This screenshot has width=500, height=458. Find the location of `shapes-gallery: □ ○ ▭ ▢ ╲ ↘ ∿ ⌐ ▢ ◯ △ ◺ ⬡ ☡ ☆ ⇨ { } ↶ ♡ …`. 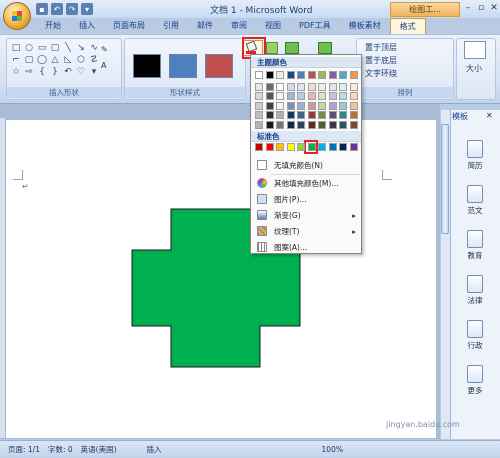

shapes-gallery: □ ○ ▭ ▢ ╲ ↘ ∿ ⌐ ▢ ◯ △ ◺ ⬡ ☡ ☆ ⇨ { } ↶ ♡ … is located at coordinates (54, 60).